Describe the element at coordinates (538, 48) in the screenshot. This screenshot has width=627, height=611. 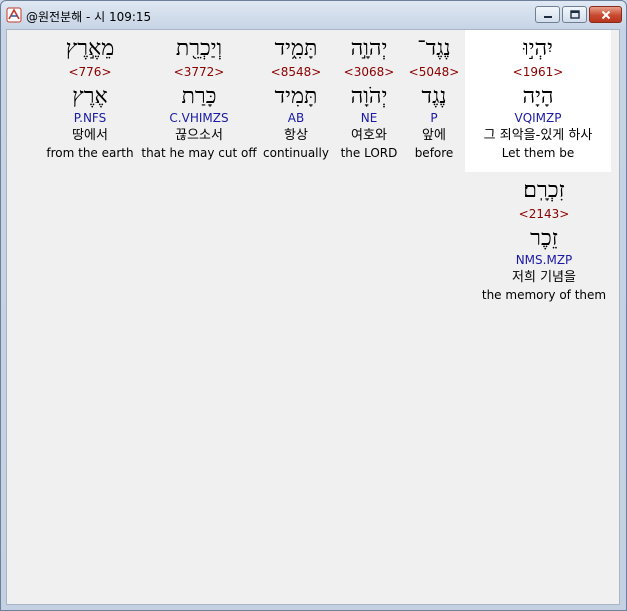
I see `hebrew-word: יִהְי֣וּ` at that location.